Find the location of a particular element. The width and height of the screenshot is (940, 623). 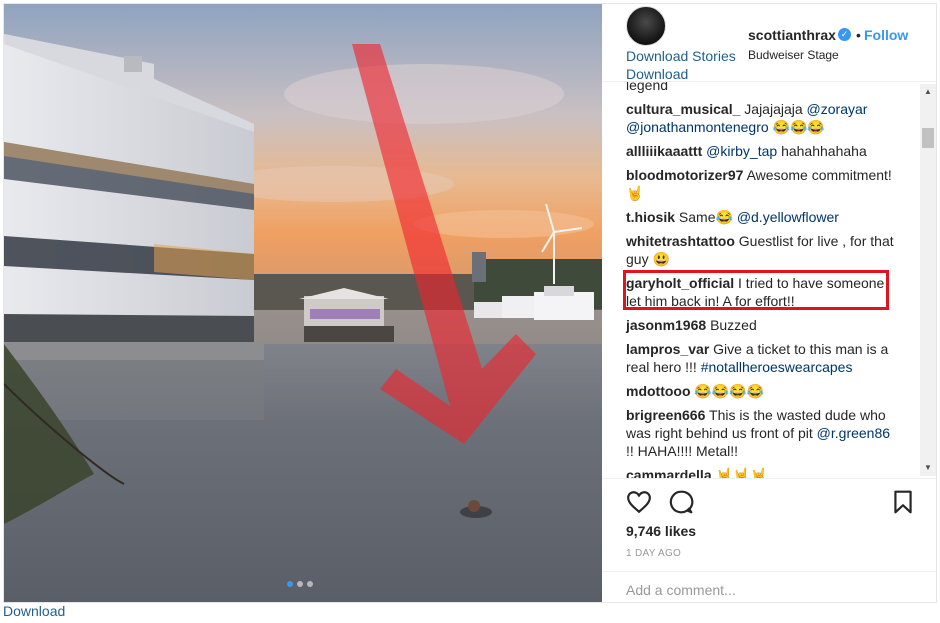

comment-item: t.hiosik Same😂 @d.yellowflower is located at coordinates (761, 217).